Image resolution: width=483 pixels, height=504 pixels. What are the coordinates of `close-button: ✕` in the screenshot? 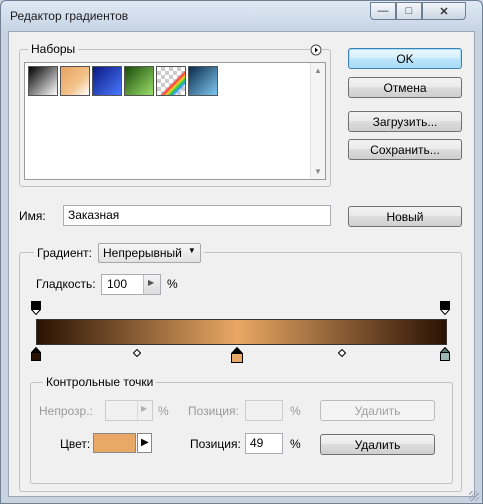 It's located at (444, 11).